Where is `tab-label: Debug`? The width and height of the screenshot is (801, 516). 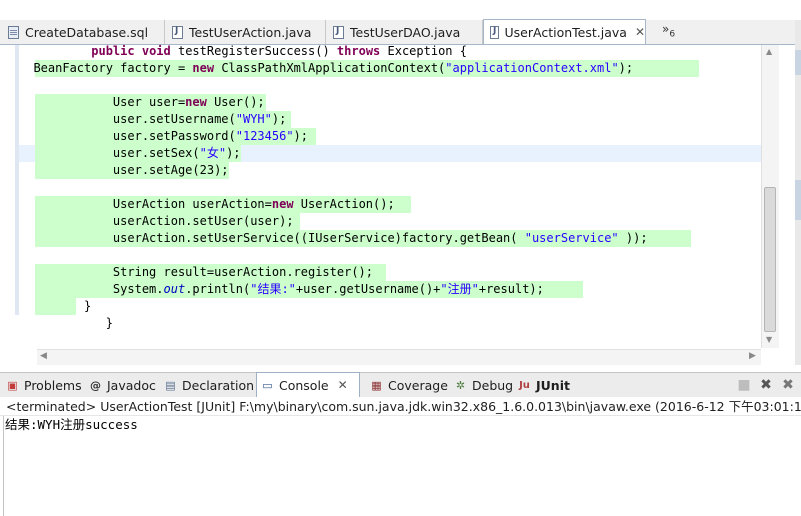 tab-label: Debug is located at coordinates (493, 385).